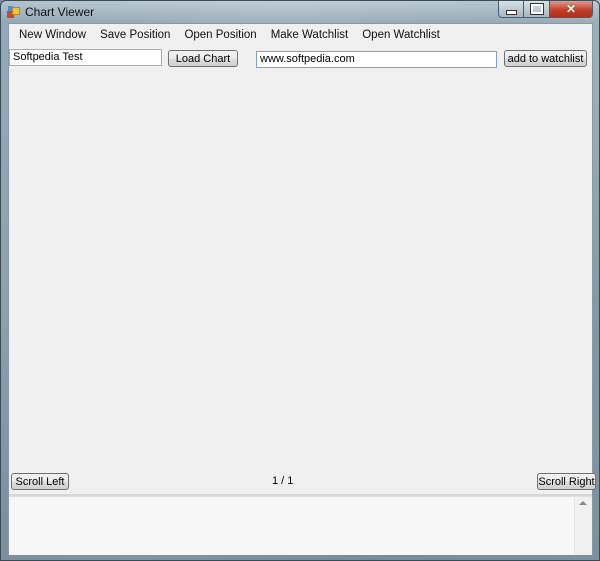 The height and width of the screenshot is (561, 600). Describe the element at coordinates (566, 481) in the screenshot. I see `scroll-right-button: Scroll Right` at that location.